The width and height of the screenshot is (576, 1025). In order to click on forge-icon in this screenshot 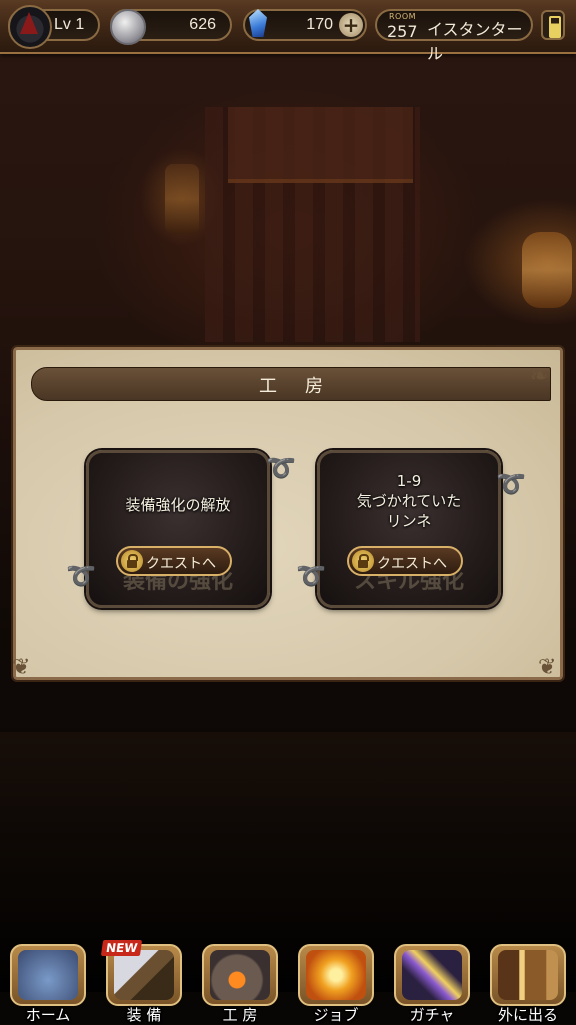, I will do `click(240, 975)`.